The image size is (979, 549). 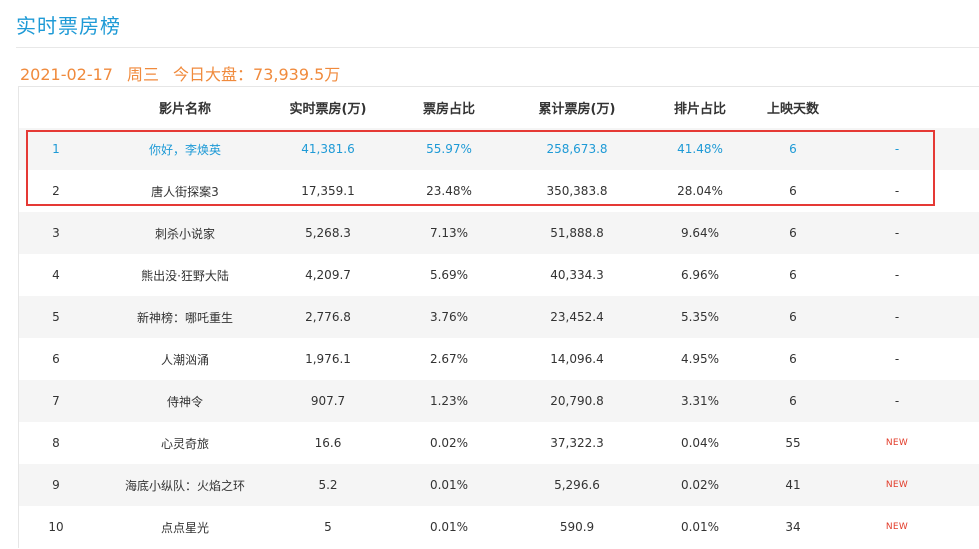 I want to click on row-realtime: 5, so click(x=328, y=527).